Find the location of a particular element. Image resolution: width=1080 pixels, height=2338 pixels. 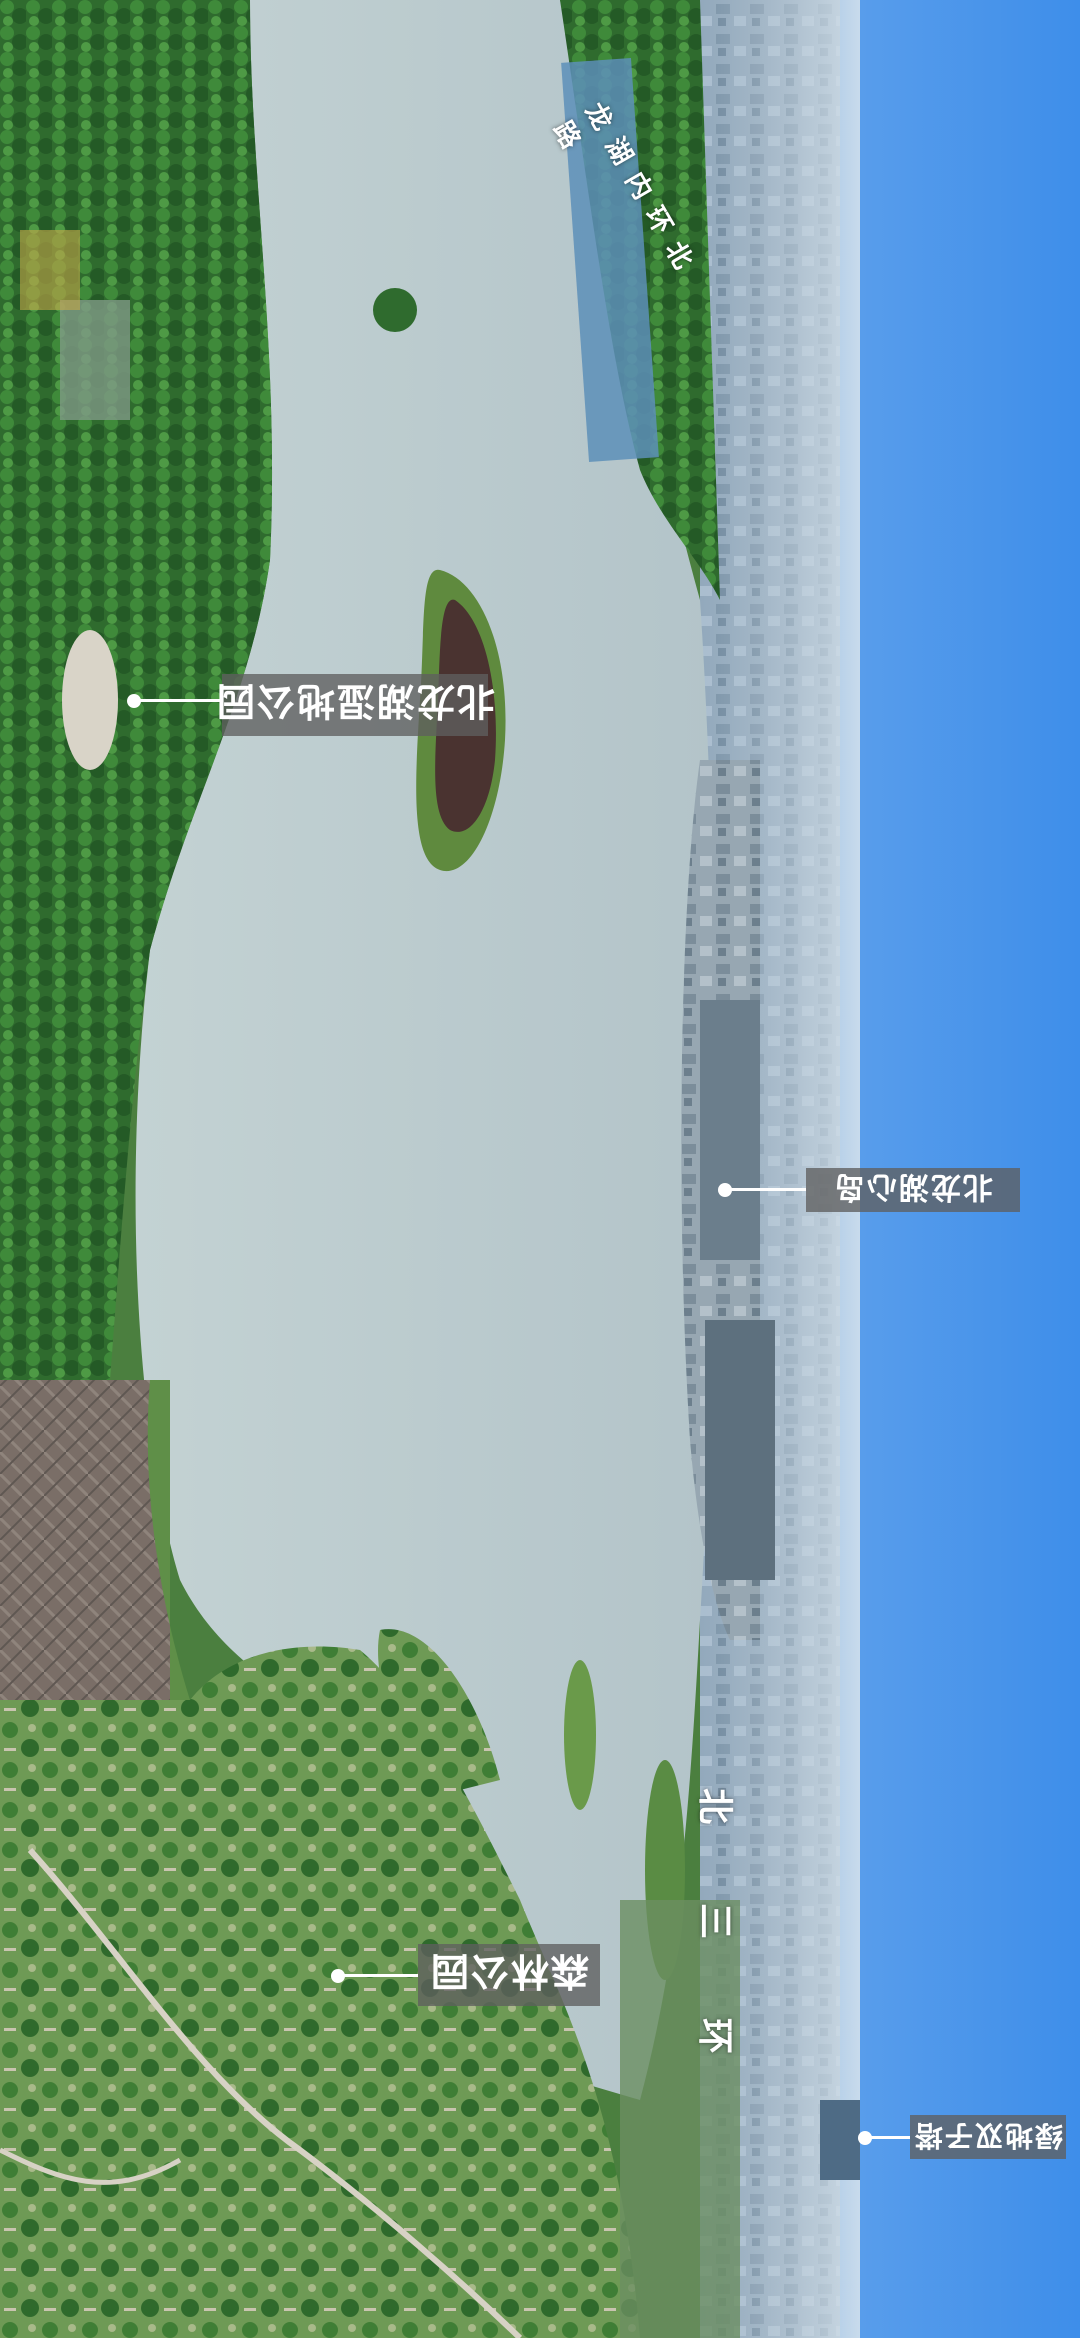

label-twin-towers: 绿地双子塔 is located at coordinates (988, 2137).